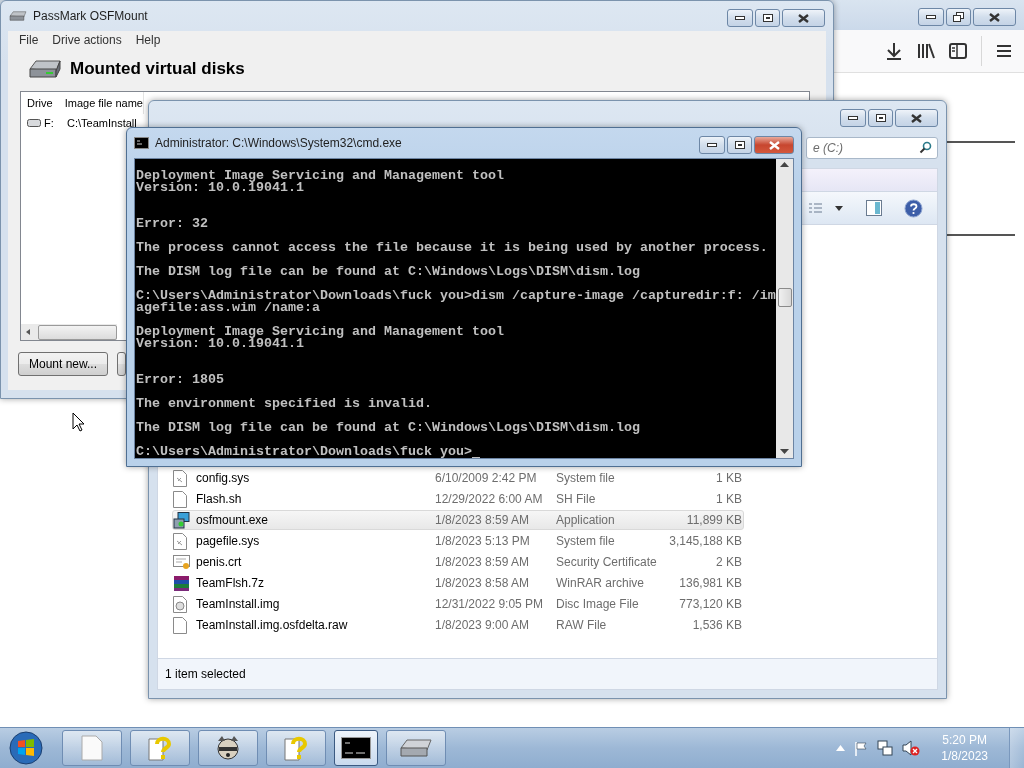 This screenshot has height=768, width=1024. I want to click on column-header: Drive, so click(40, 103).